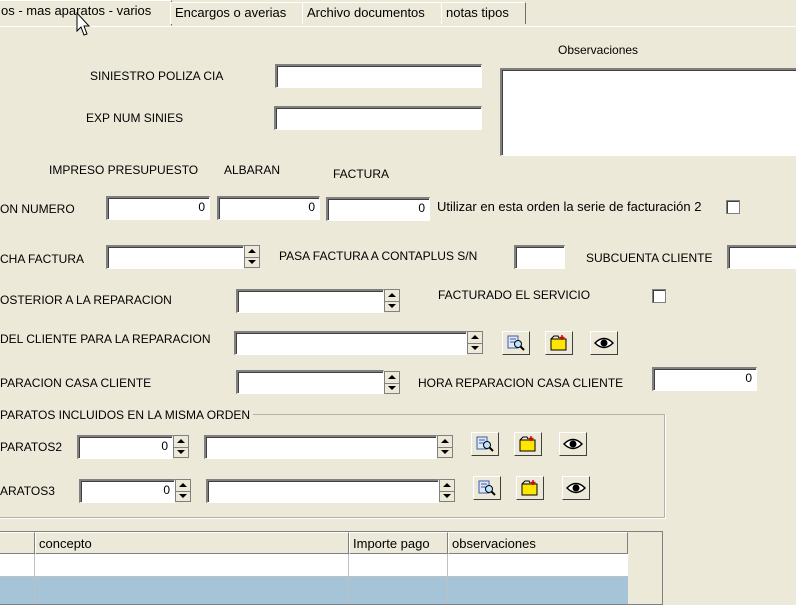  What do you see at coordinates (127, 415) in the screenshot?
I see `aparatos-group-title: PARATOS INCLUIDOS EN LA MISMA ORDEN` at bounding box center [127, 415].